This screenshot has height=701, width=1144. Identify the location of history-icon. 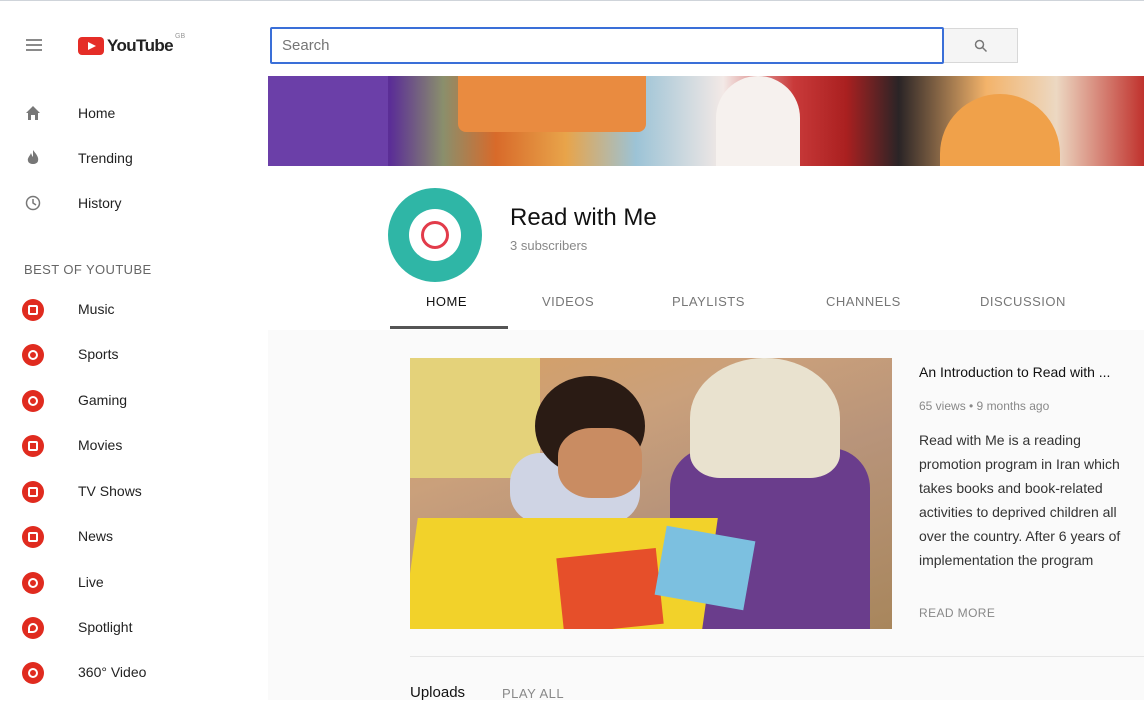
(33, 203).